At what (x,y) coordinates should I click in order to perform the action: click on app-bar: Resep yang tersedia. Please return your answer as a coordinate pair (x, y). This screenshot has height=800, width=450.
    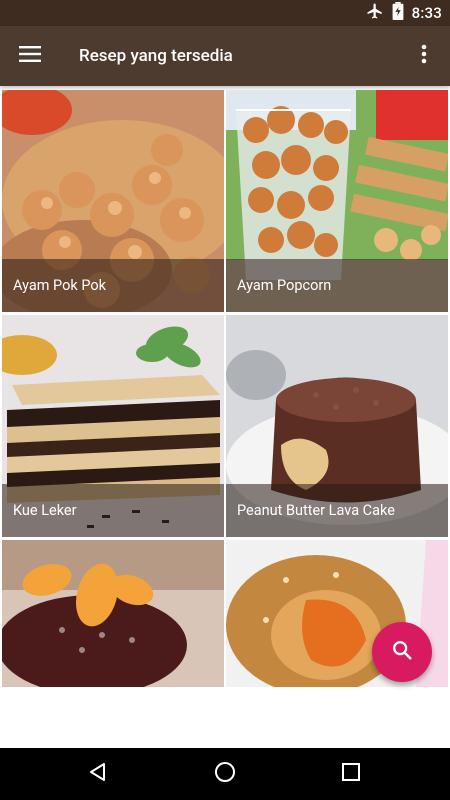
    Looking at the image, I should click on (225, 56).